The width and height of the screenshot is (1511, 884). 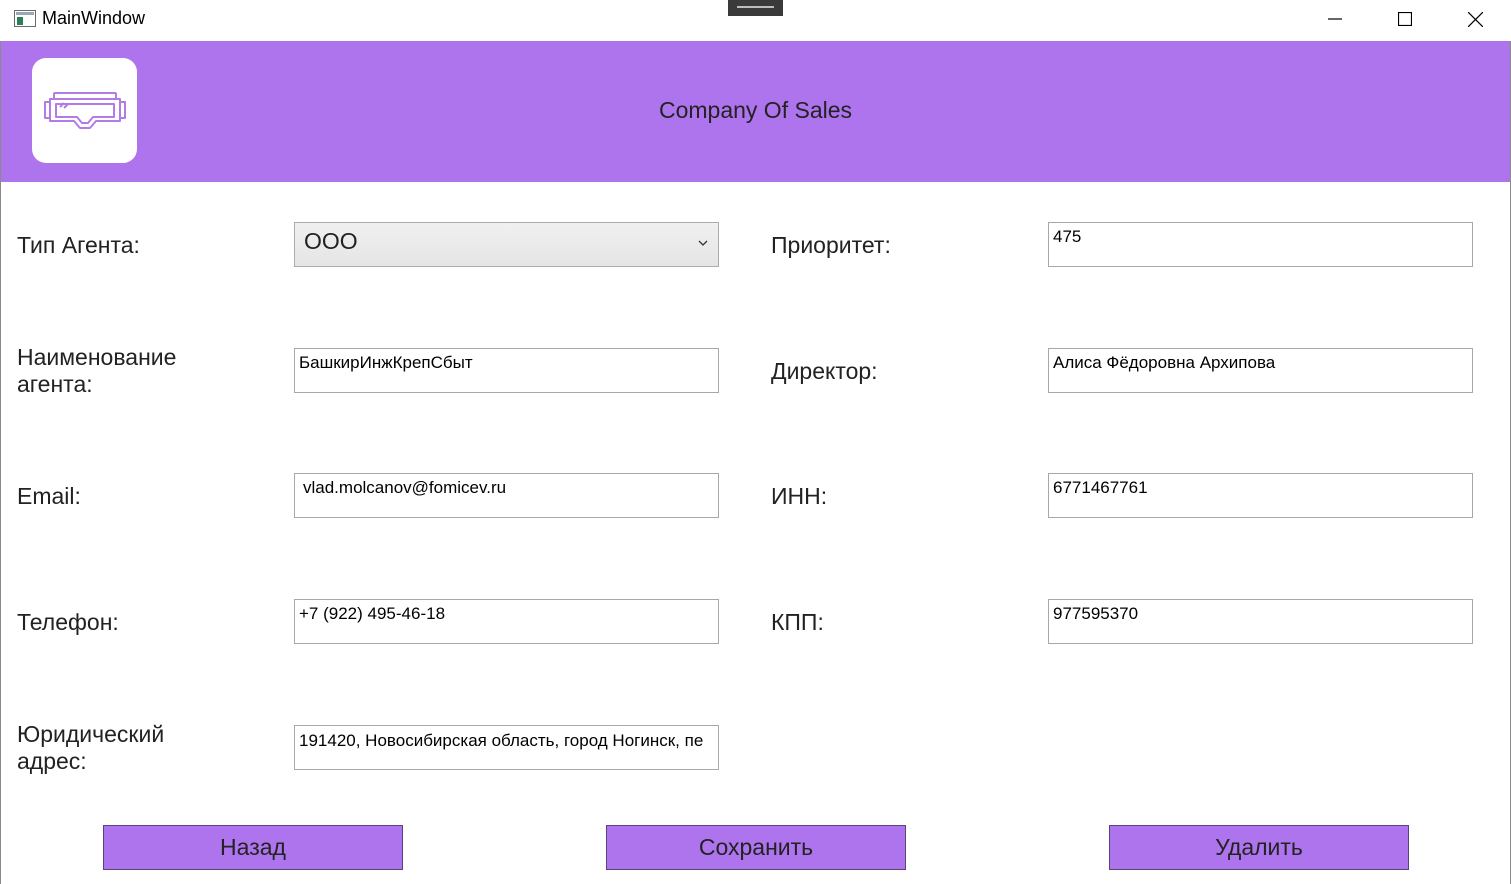 I want to click on back-button: Назад, so click(x=253, y=847).